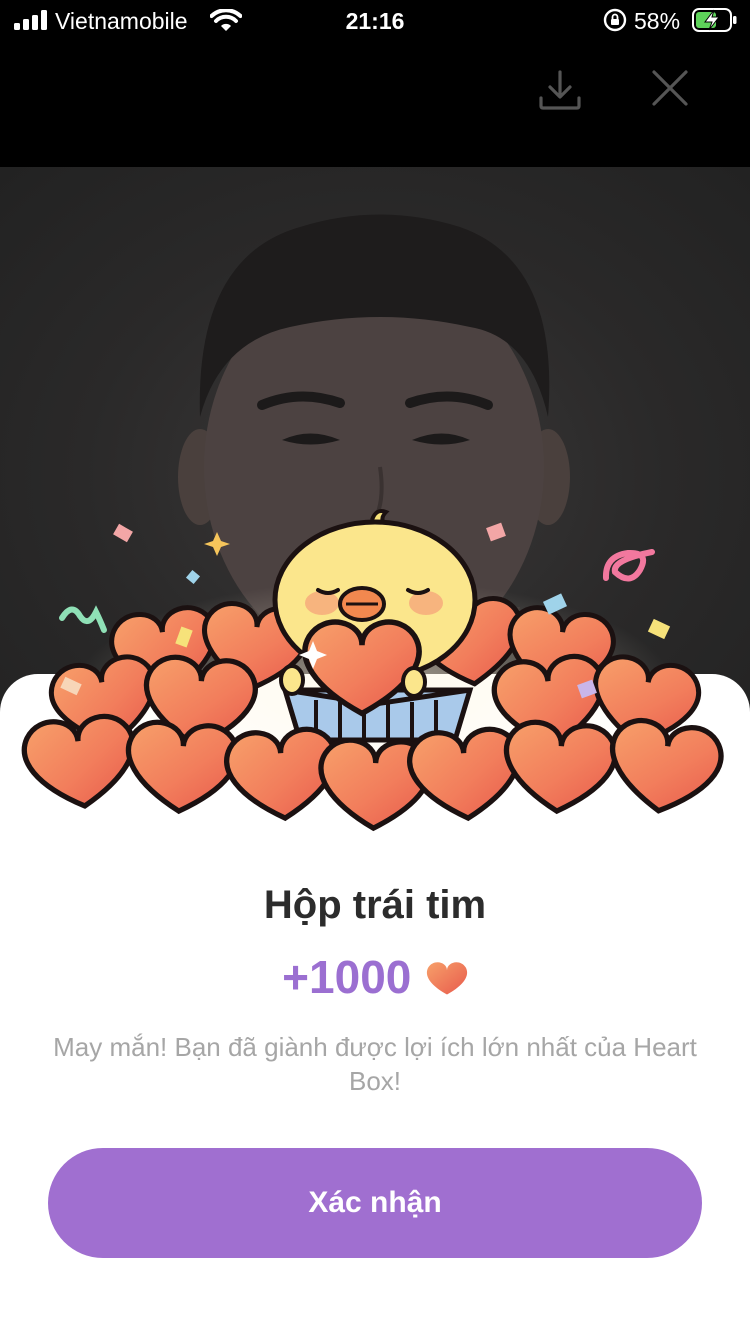 This screenshot has height=1334, width=750. I want to click on rotation-lock-icon, so click(615, 20).